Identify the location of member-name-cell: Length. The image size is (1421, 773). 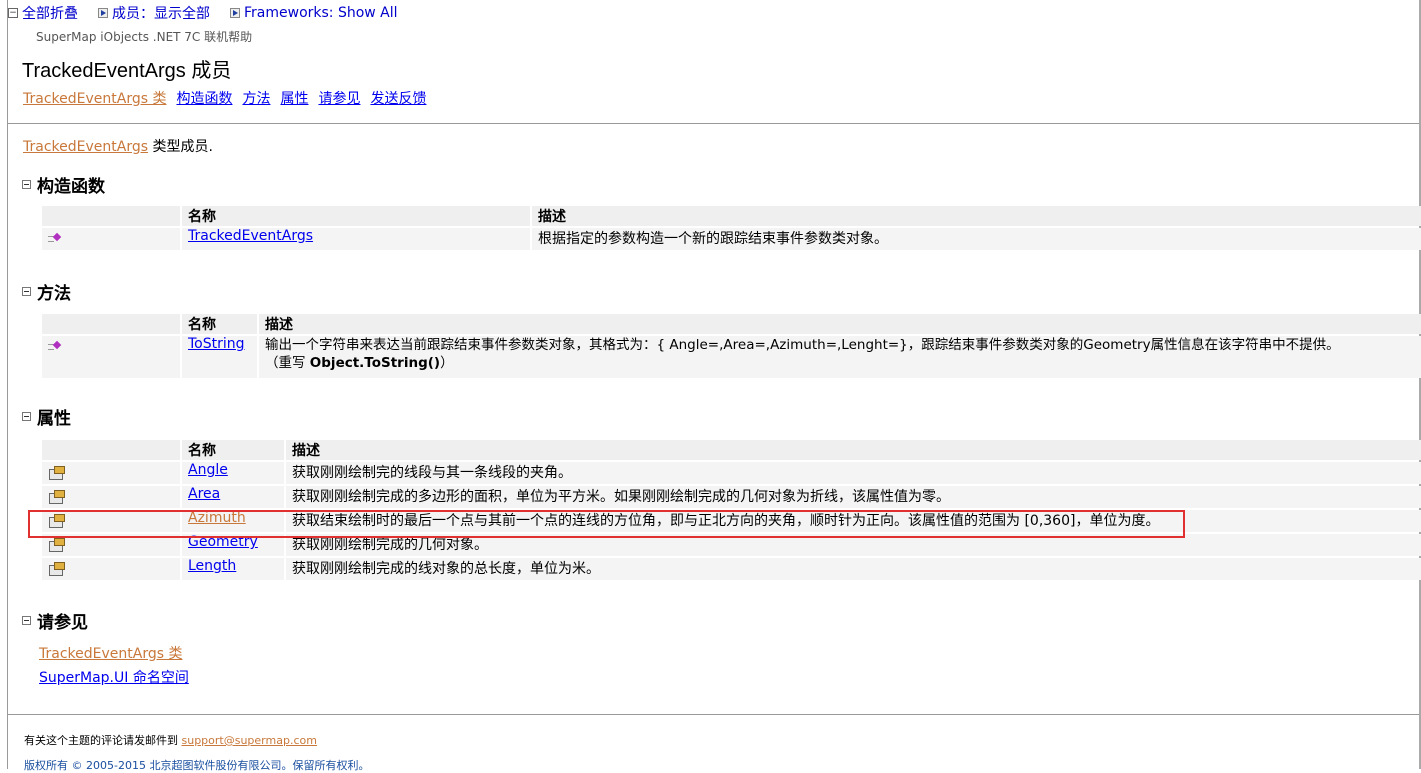
(233, 569).